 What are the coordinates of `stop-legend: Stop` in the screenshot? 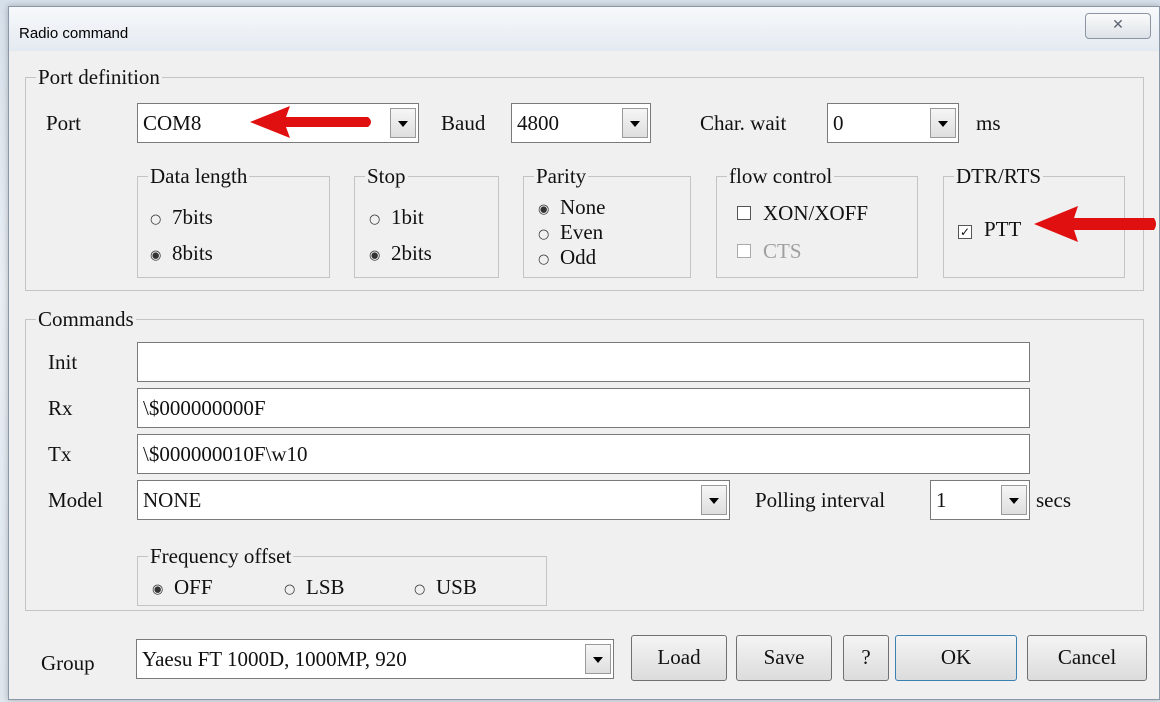 It's located at (386, 176).